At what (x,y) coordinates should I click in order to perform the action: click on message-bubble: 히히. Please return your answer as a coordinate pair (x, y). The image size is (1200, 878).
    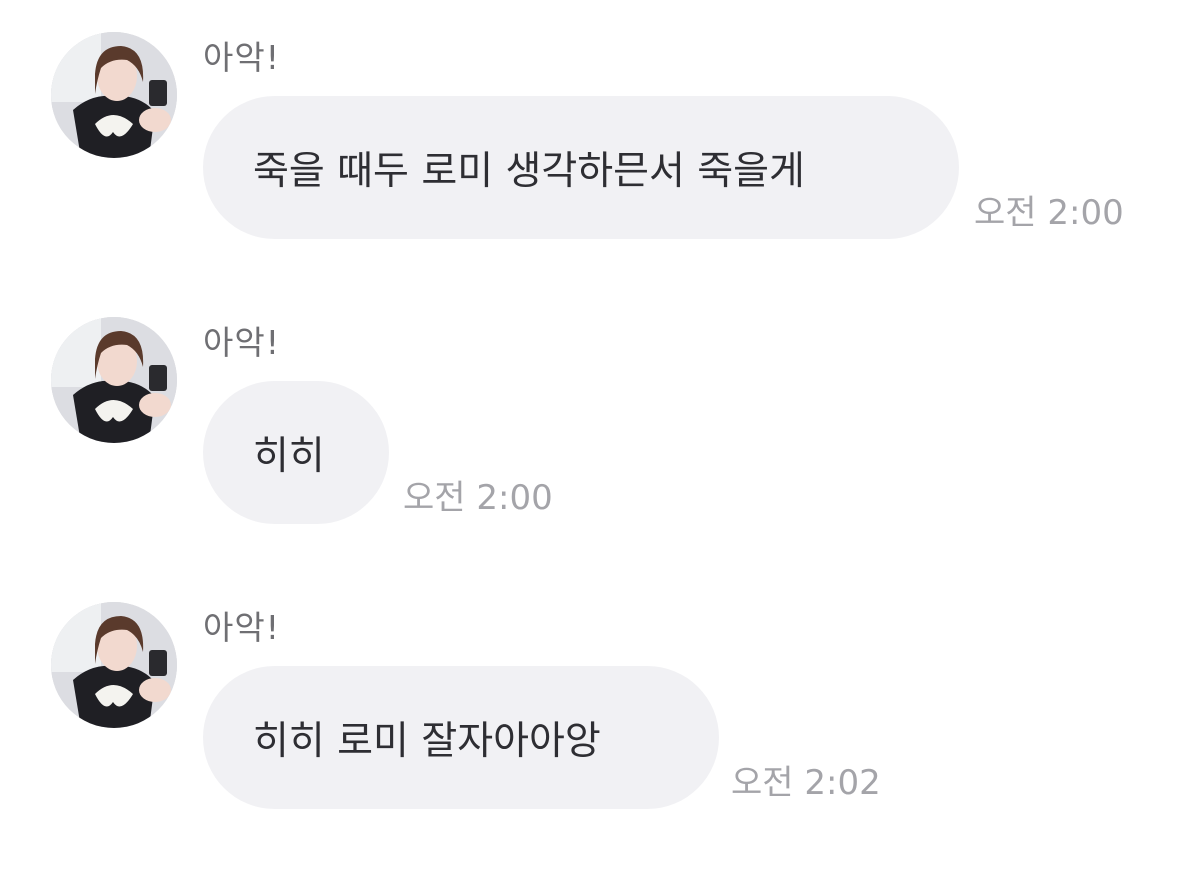
    Looking at the image, I should click on (296, 452).